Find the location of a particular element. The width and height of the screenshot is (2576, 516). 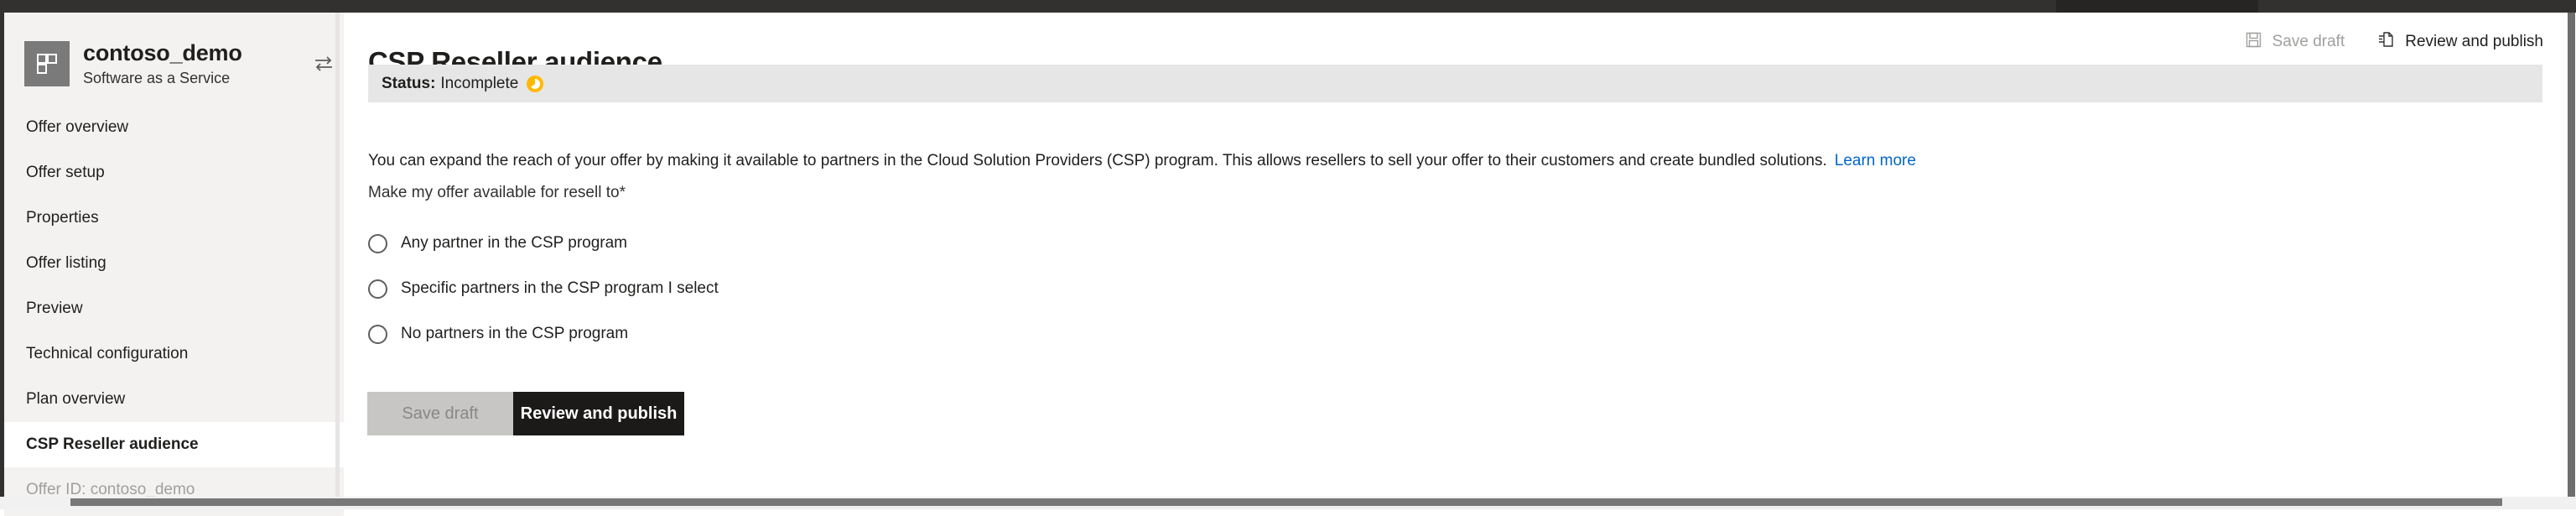

publish-page-icon is located at coordinates (2386, 42).